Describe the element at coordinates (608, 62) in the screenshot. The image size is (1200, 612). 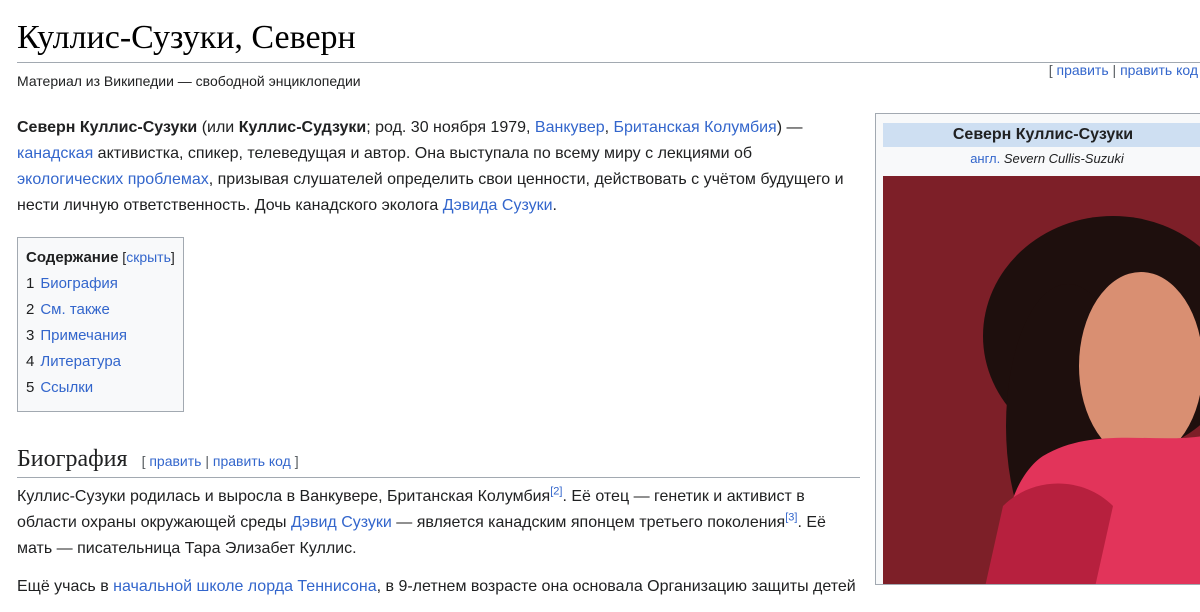
I see `title-divider` at that location.